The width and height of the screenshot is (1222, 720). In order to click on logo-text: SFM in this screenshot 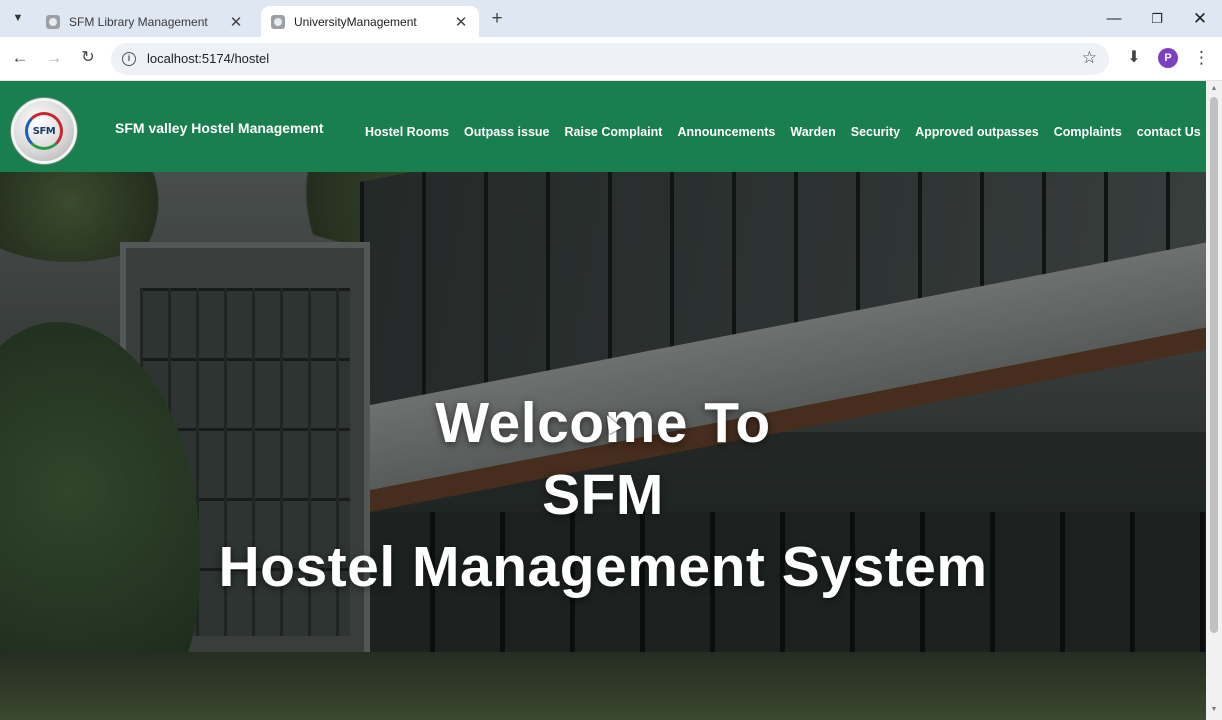, I will do `click(44, 131)`.